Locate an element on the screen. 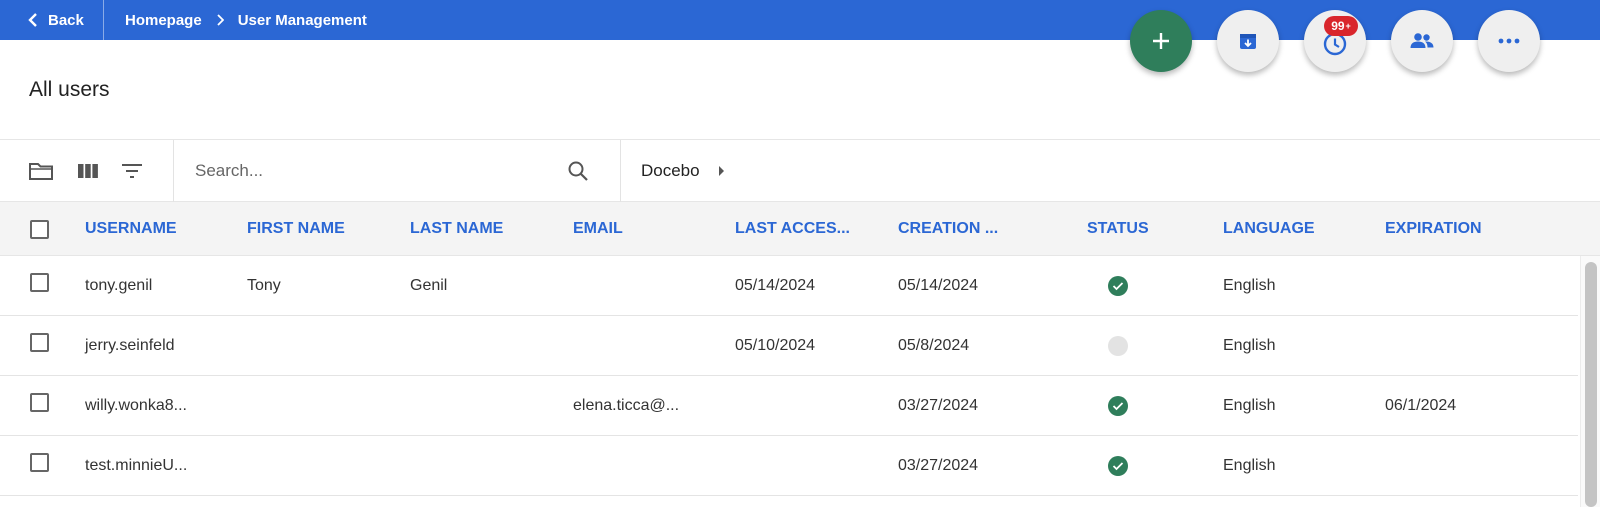 This screenshot has height=507, width=1600. search-box is located at coordinates (392, 171).